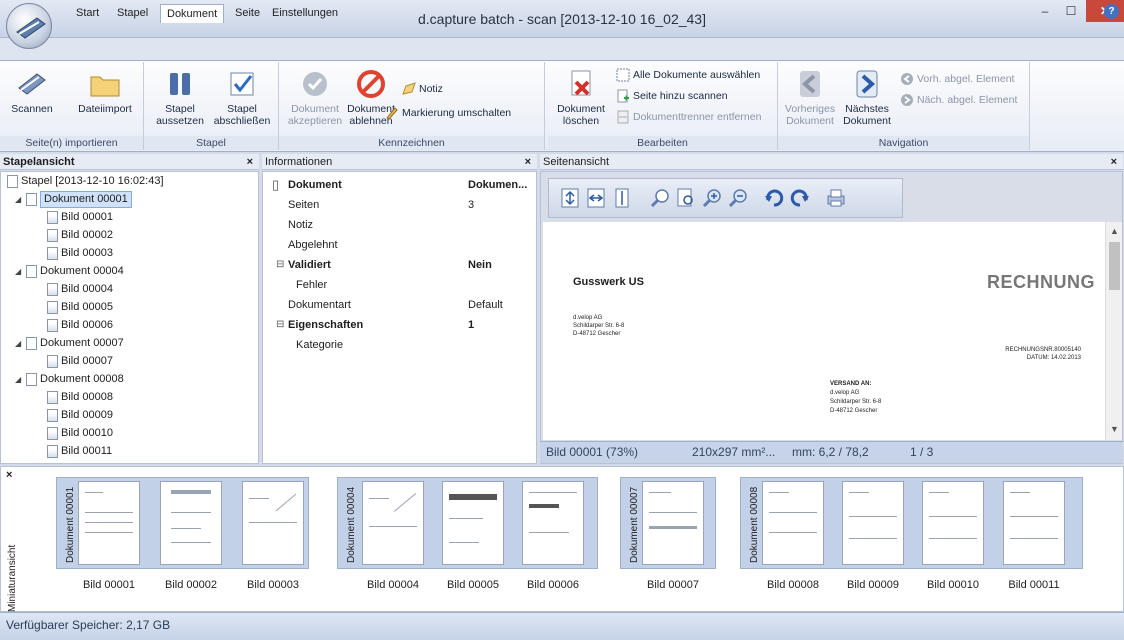 This screenshot has height=640, width=1124. Describe the element at coordinates (247, 13) in the screenshot. I see `tab-seite: Seite` at that location.